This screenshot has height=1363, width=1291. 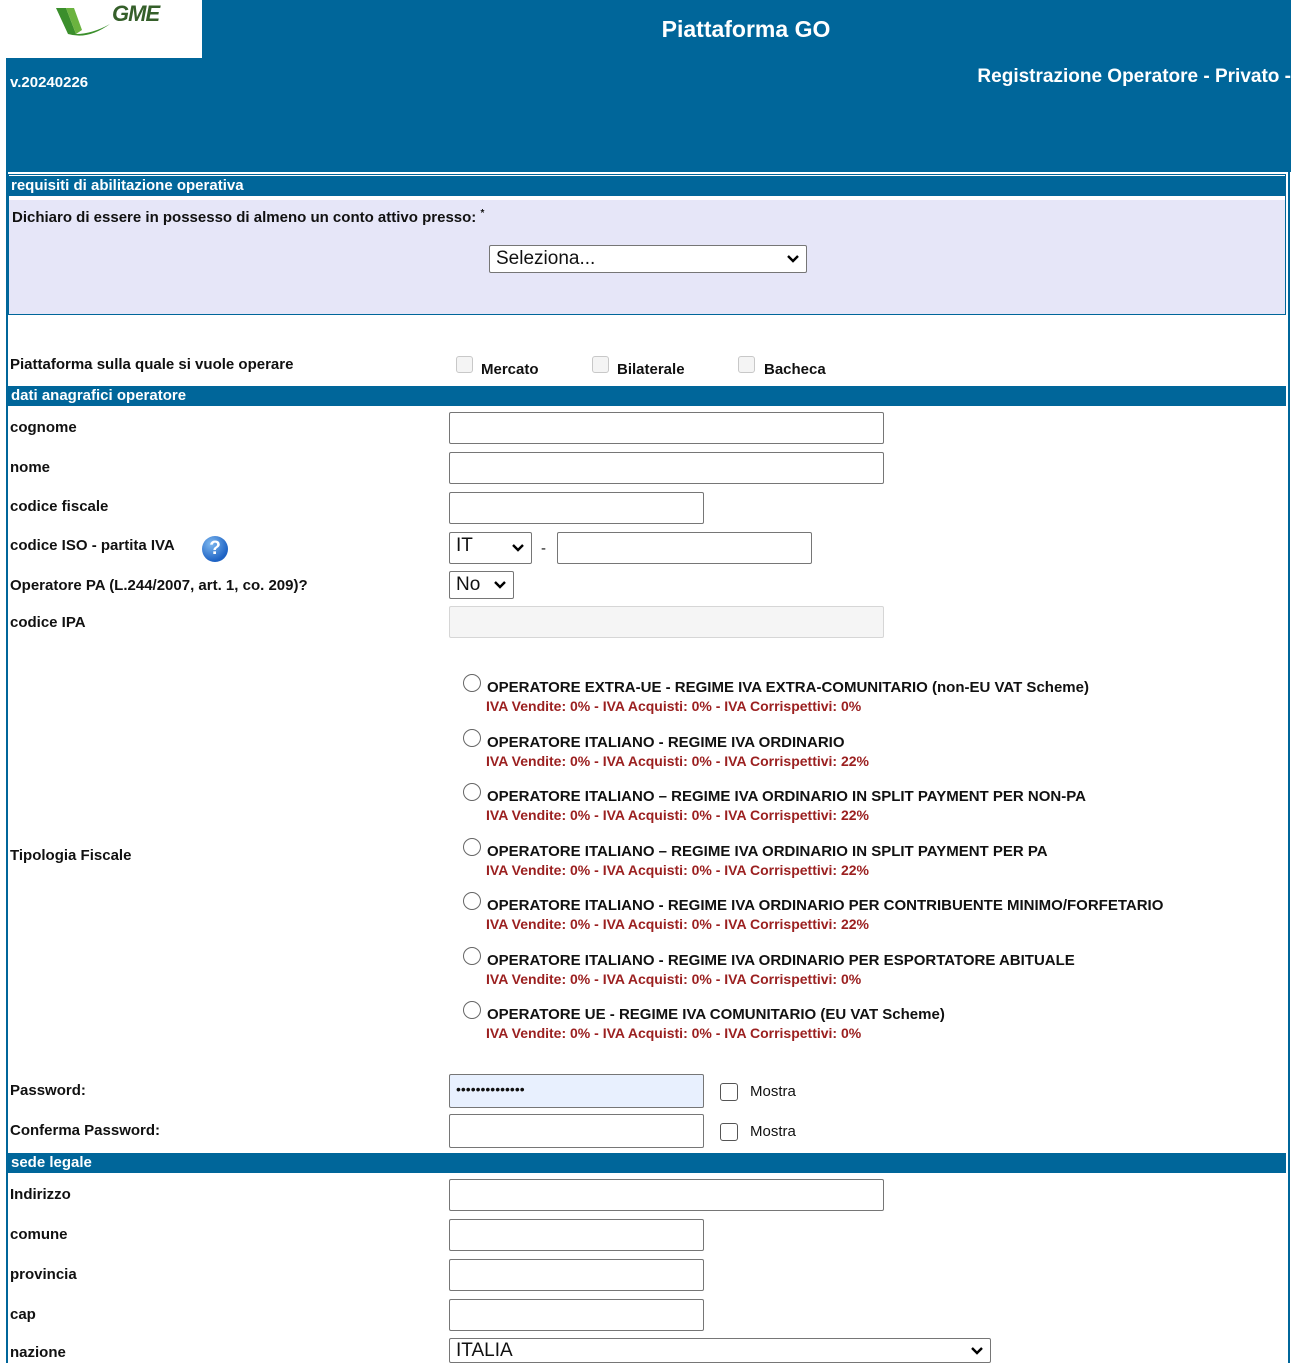 What do you see at coordinates (71, 855) in the screenshot?
I see `tipologia-fiscale-label: Tipologia Fiscale` at bounding box center [71, 855].